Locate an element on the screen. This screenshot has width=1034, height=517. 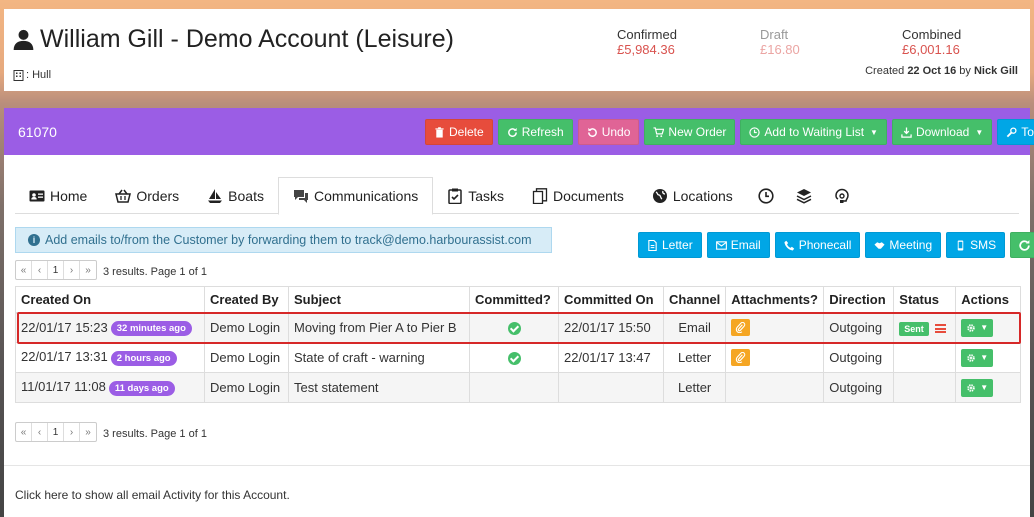
phonecall-button: Phonecall is located at coordinates (817, 245).